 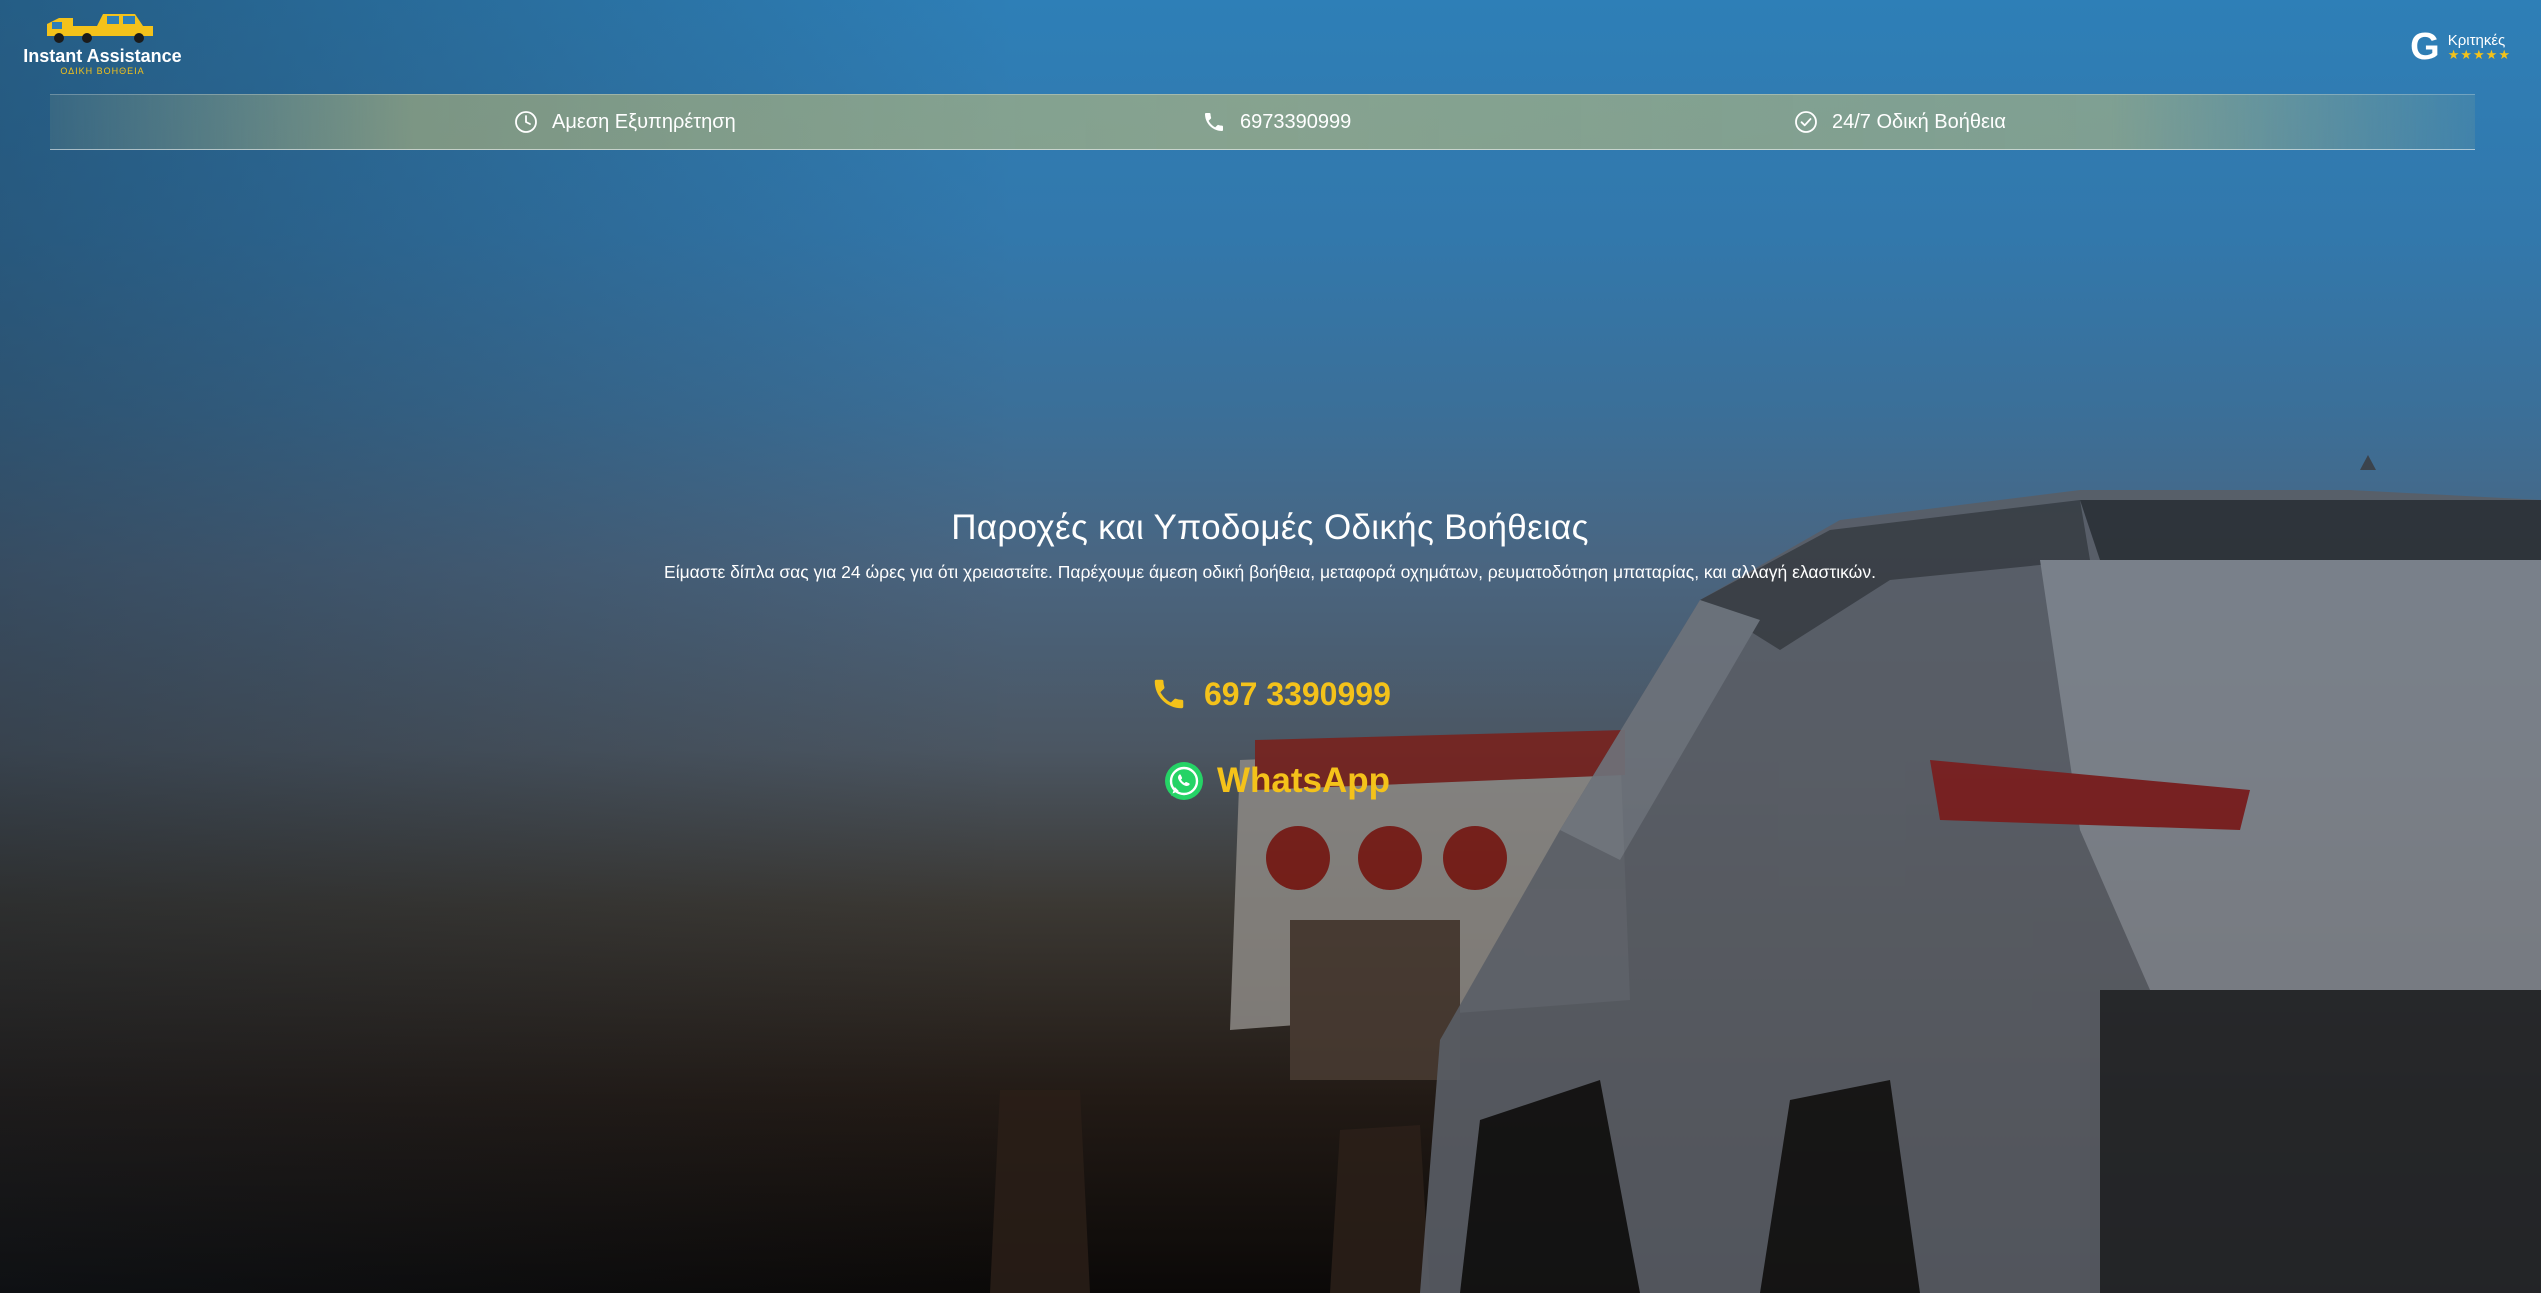 I want to click on hero-title: Παροχές και Υποδομές Οδικής Βοήθειας, so click(x=1270, y=527).